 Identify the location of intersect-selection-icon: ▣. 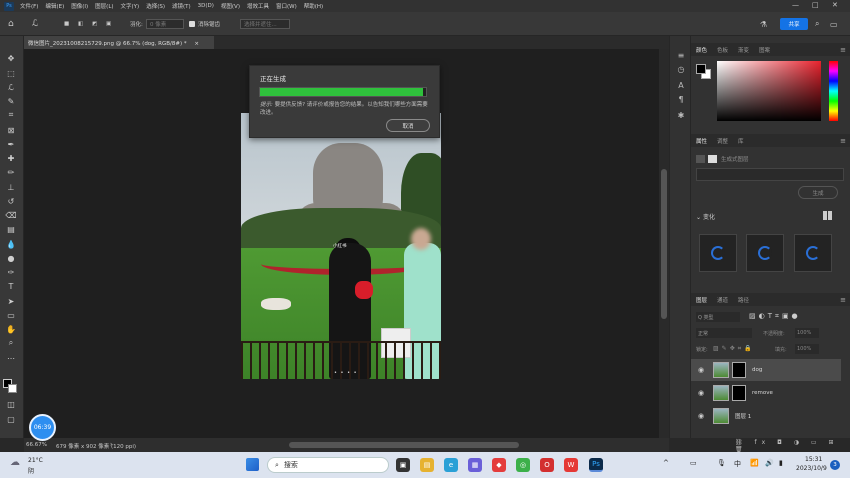
(108, 24).